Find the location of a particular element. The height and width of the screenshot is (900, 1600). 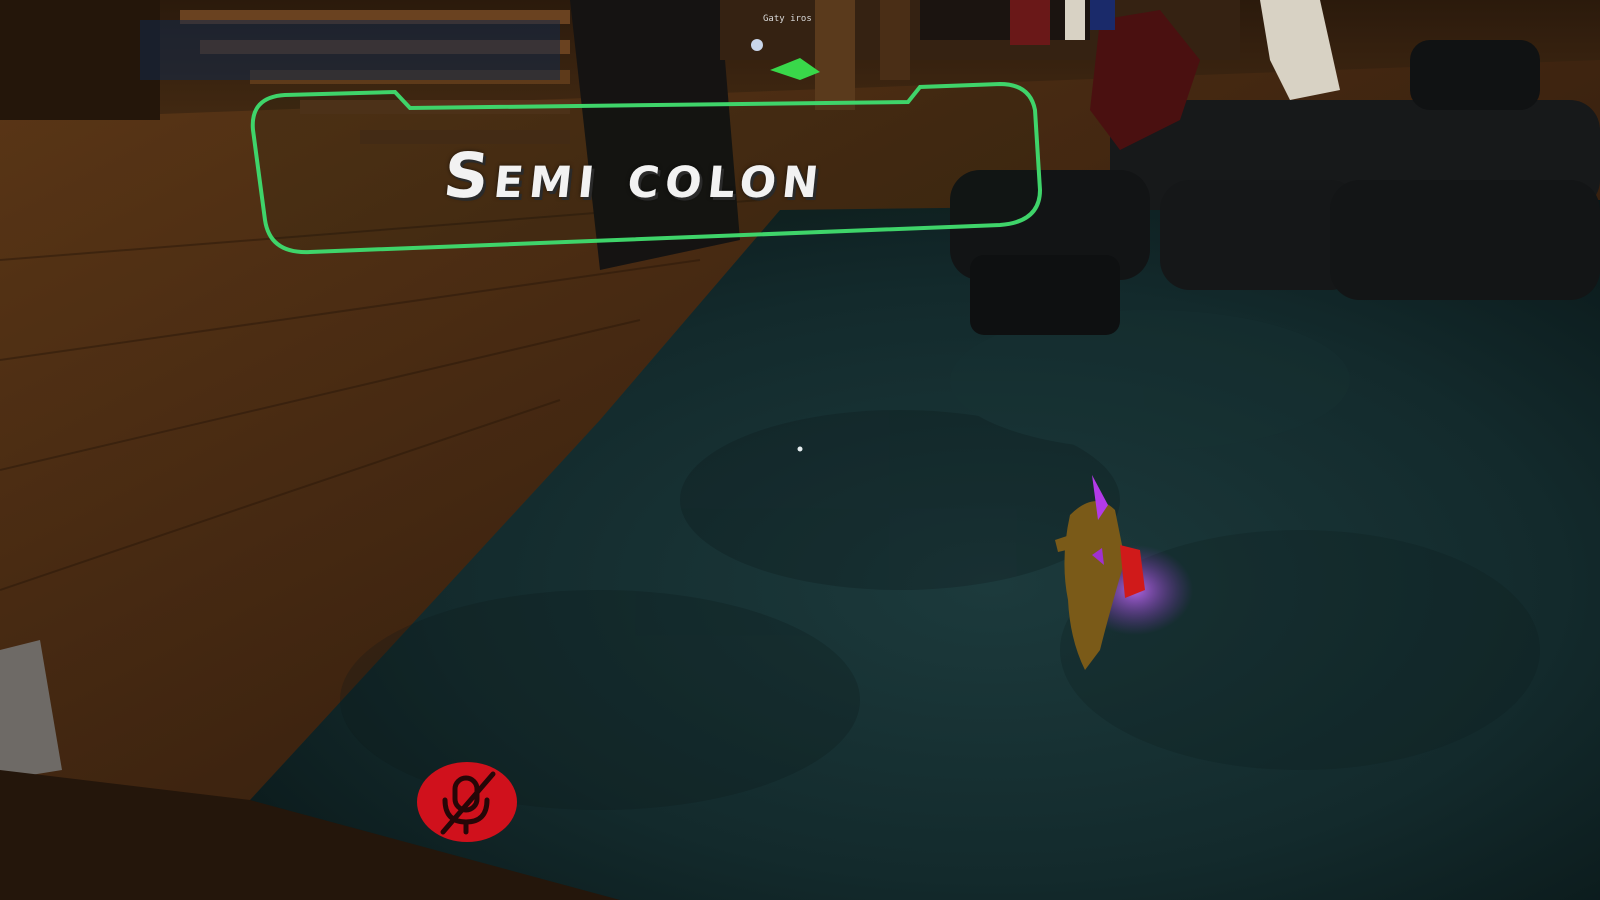

mic-muted-icon is located at coordinates (467, 802).